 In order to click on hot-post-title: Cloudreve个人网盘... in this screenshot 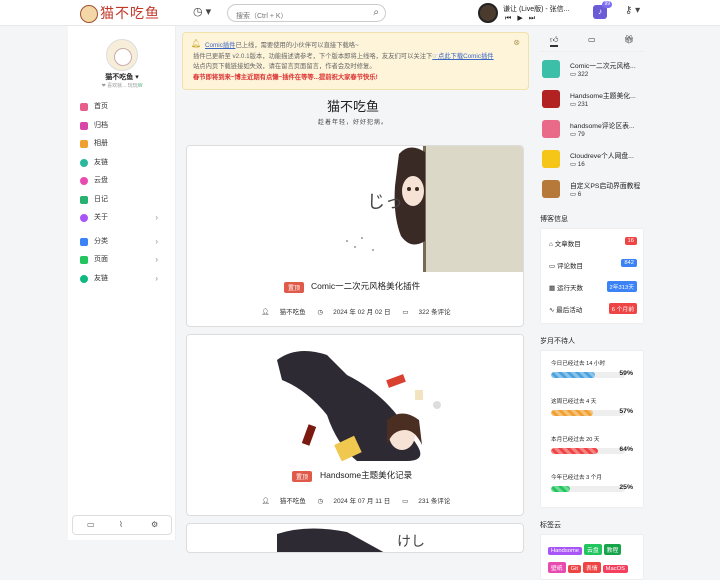, I will do `click(607, 155)`.